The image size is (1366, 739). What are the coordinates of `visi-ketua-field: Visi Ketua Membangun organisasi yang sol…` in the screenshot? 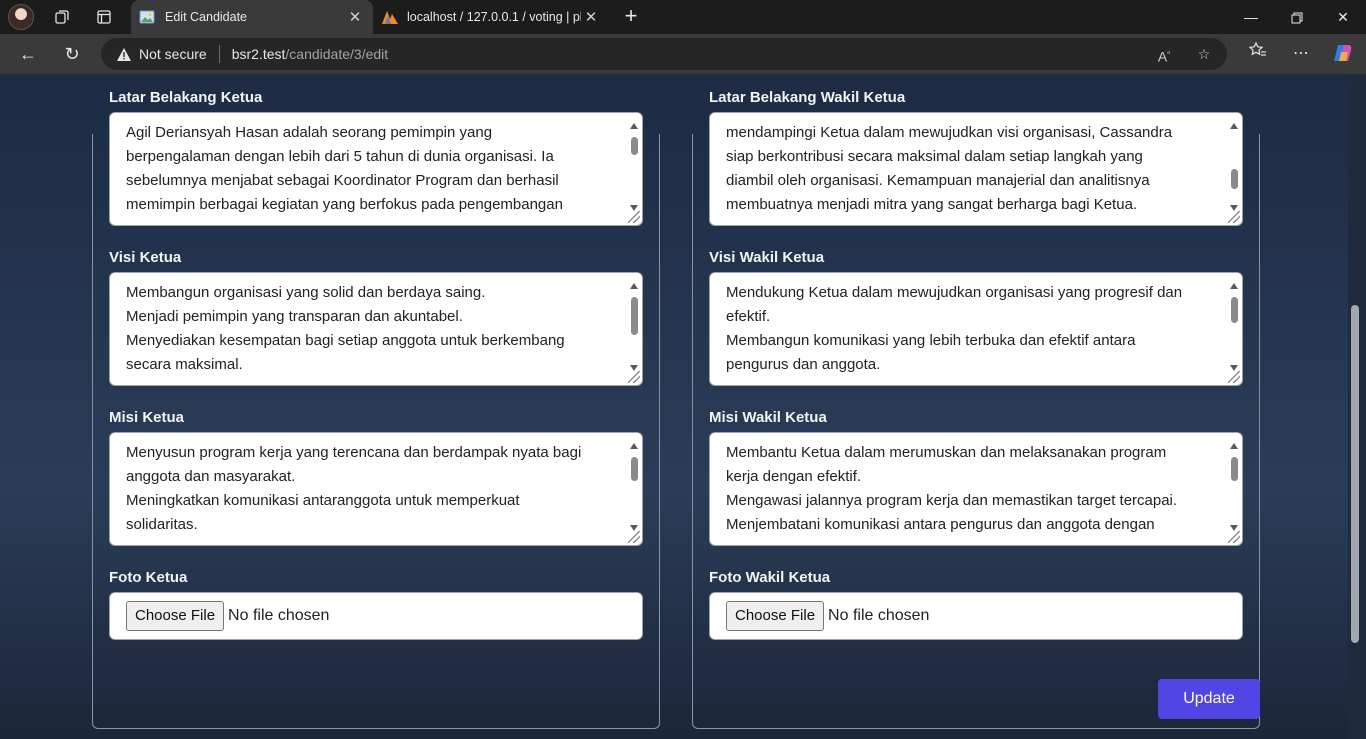 It's located at (376, 317).